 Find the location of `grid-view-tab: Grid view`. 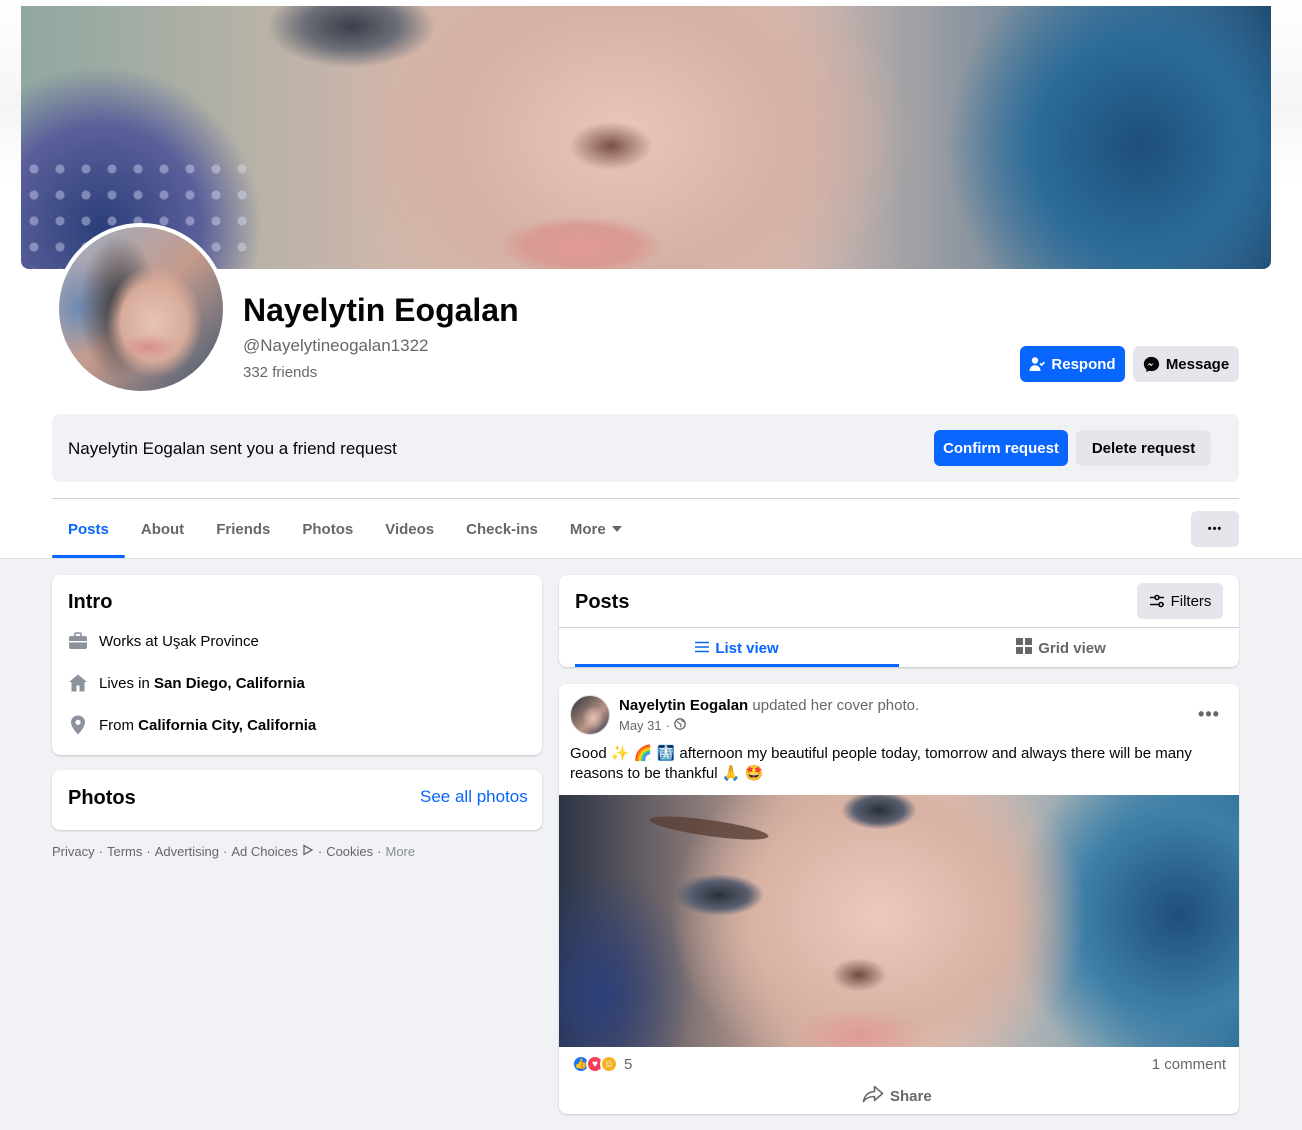

grid-view-tab: Grid view is located at coordinates (1061, 648).